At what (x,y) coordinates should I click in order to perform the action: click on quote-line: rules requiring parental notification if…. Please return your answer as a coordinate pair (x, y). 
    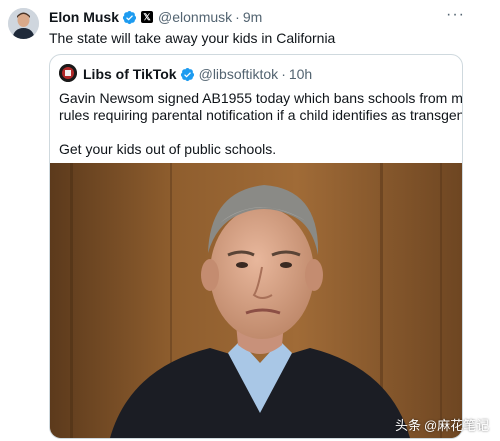
    Looking at the image, I should click on (261, 115).